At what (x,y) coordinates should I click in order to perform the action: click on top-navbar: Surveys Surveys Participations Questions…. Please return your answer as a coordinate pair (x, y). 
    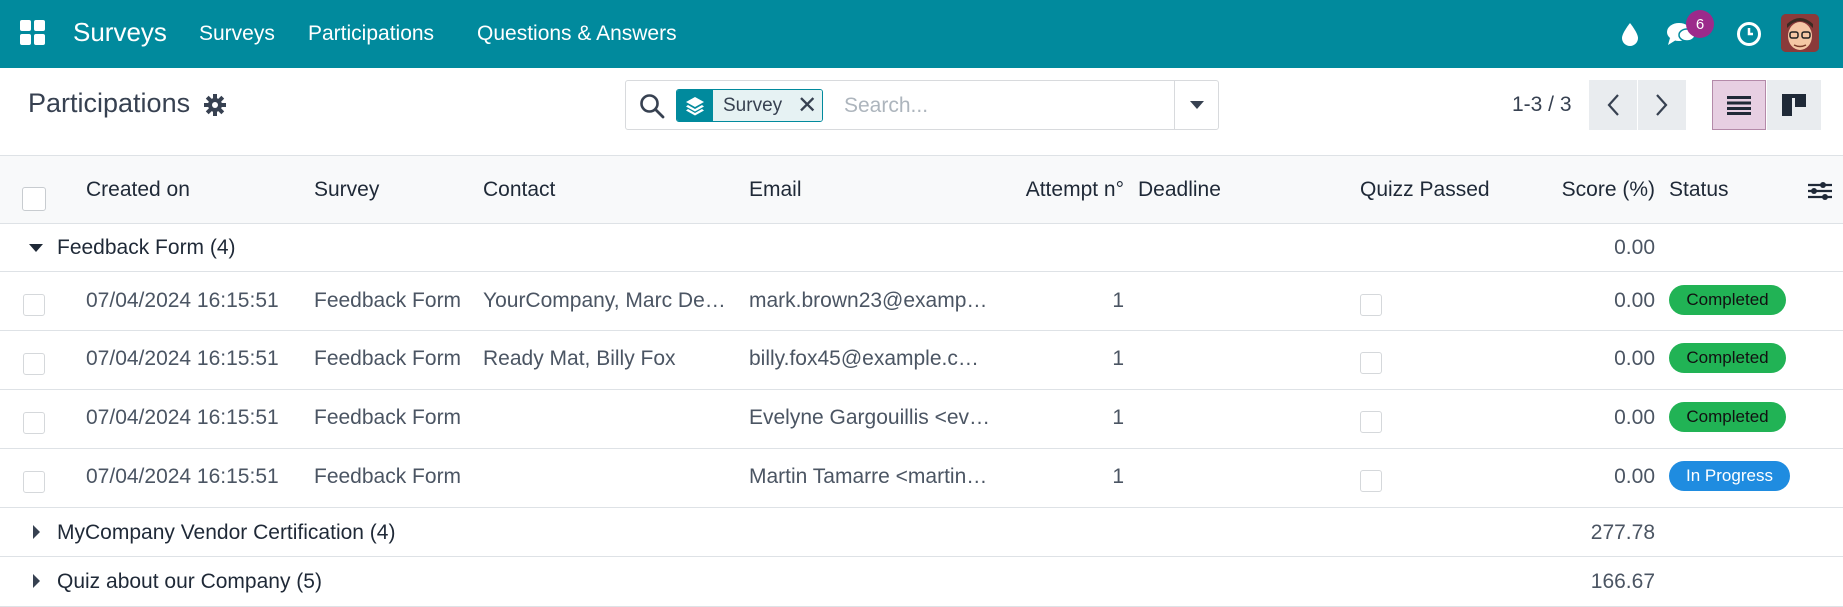
    Looking at the image, I should click on (921, 34).